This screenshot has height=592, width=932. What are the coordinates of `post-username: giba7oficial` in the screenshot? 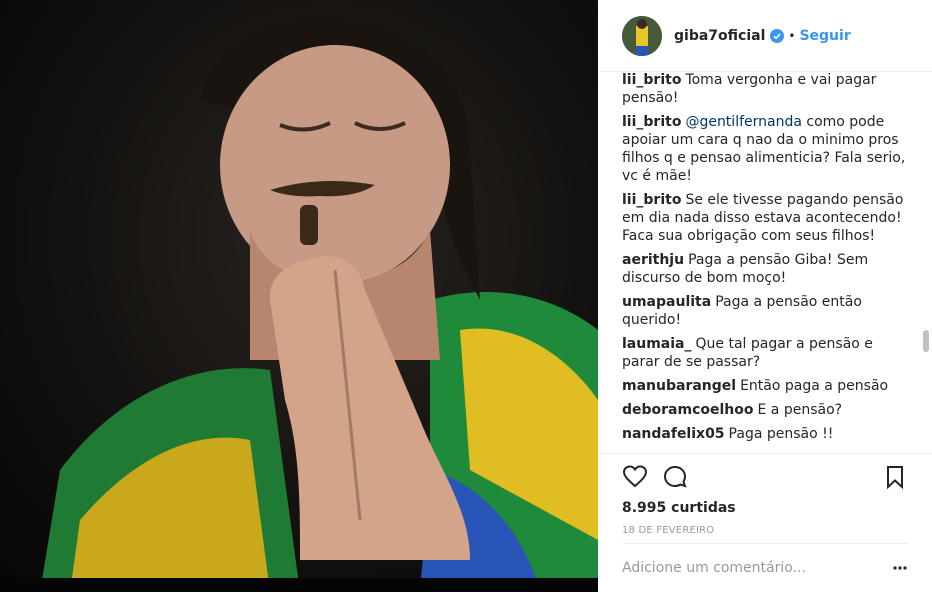 It's located at (719, 36).